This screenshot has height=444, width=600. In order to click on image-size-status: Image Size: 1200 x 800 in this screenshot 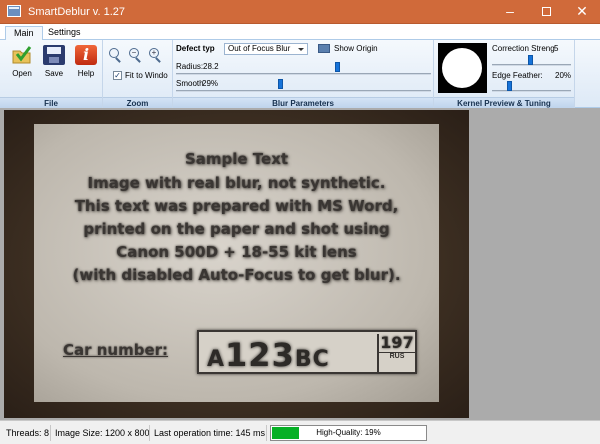, I will do `click(102, 433)`.